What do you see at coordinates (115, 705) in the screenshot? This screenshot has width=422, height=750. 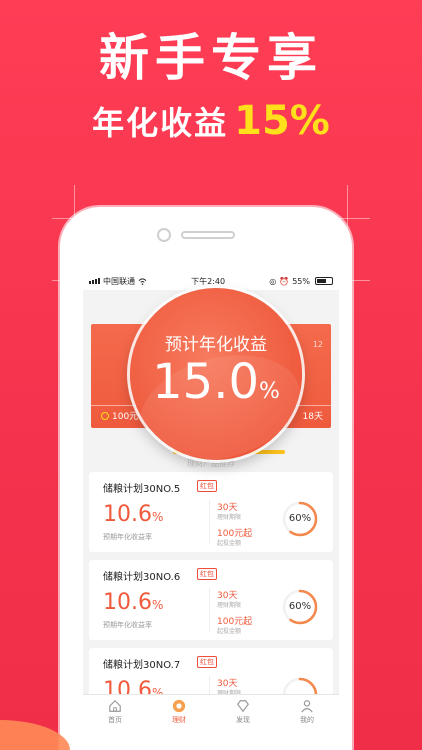 I see `home-icon` at bounding box center [115, 705].